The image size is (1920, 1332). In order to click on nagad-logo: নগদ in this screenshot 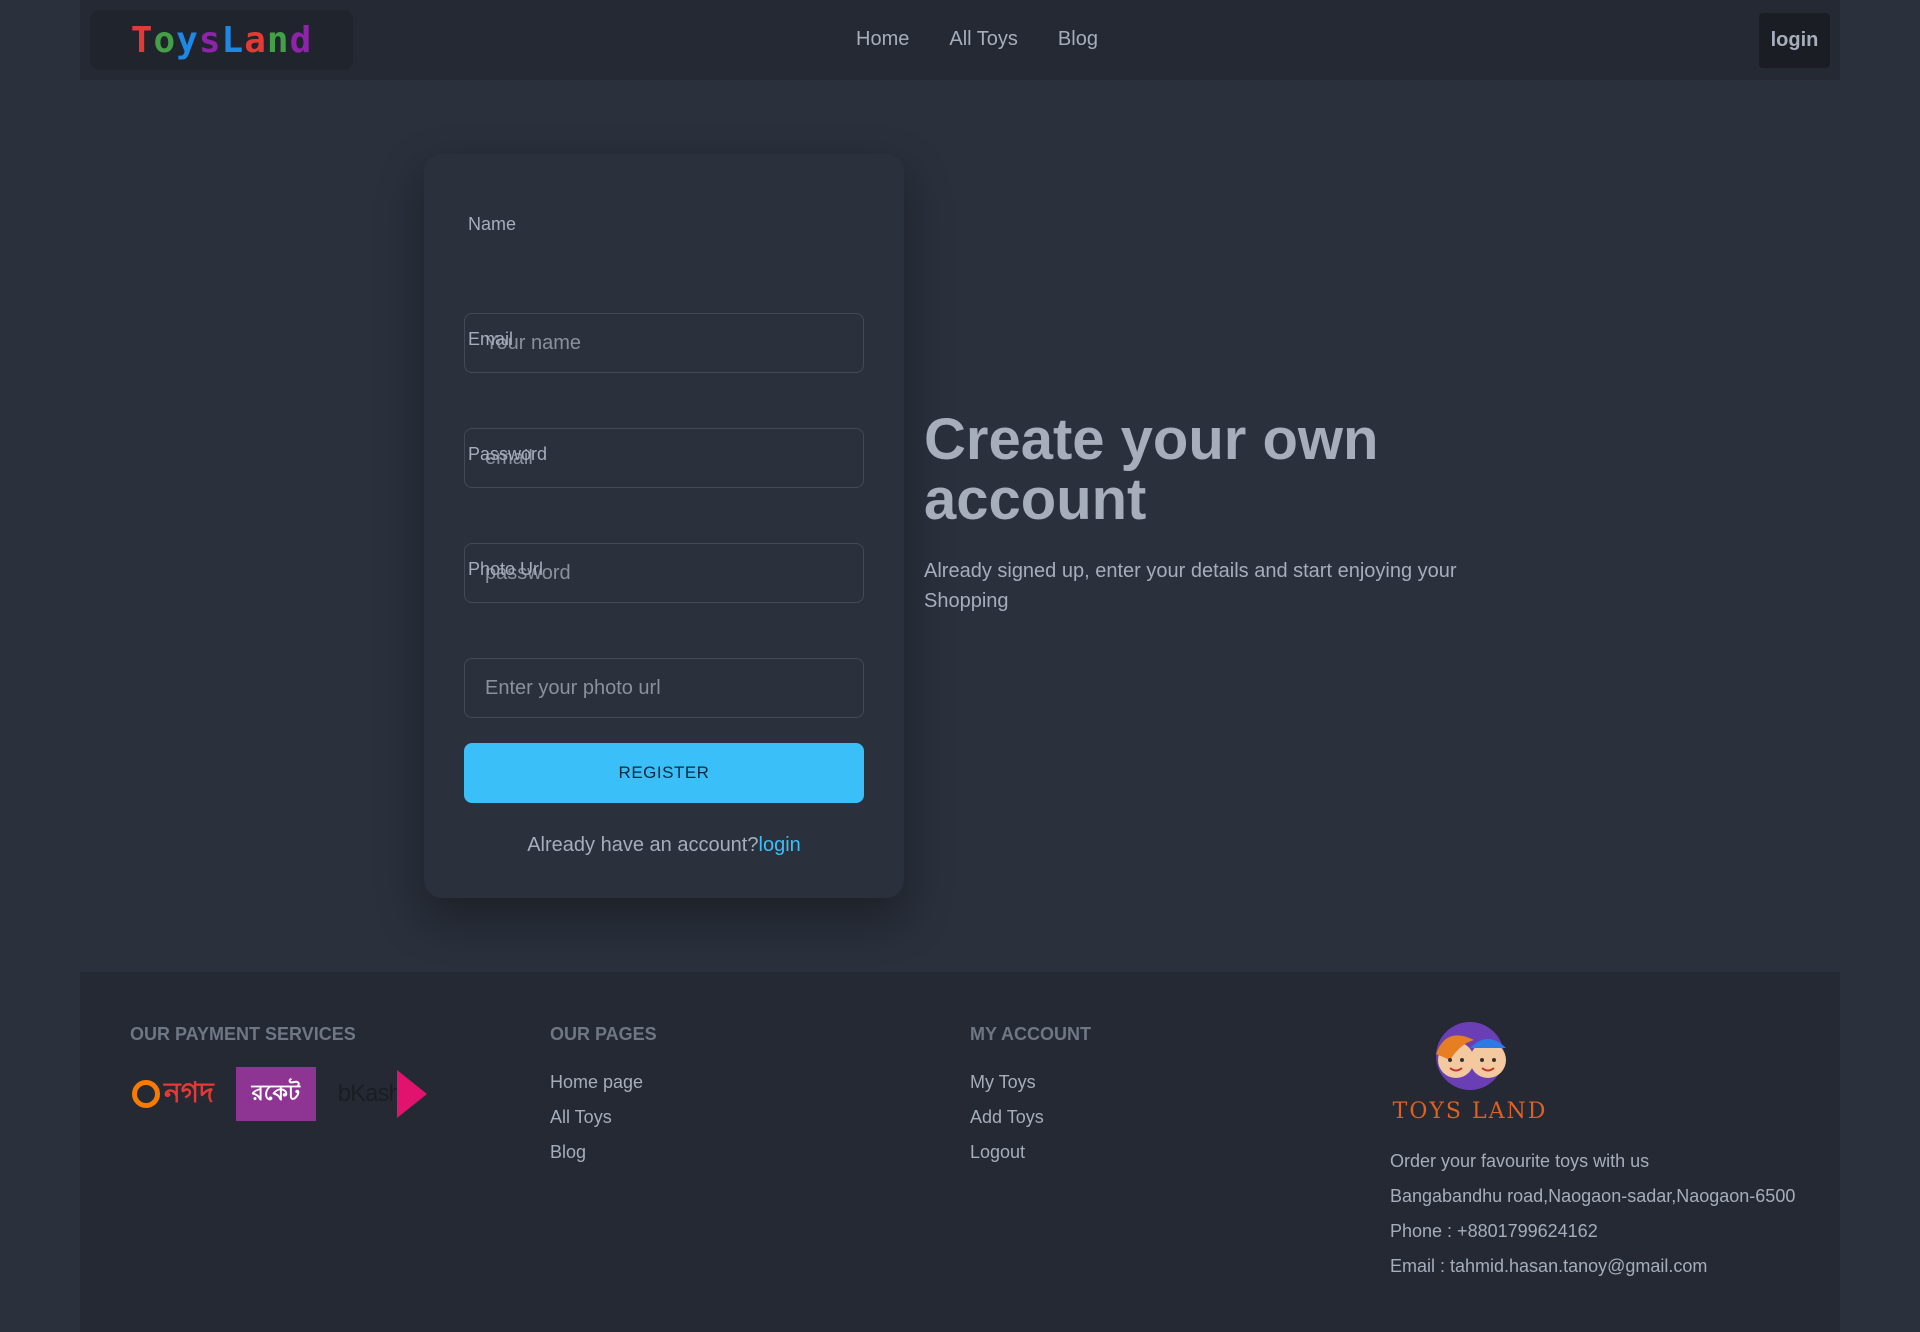, I will do `click(173, 1094)`.